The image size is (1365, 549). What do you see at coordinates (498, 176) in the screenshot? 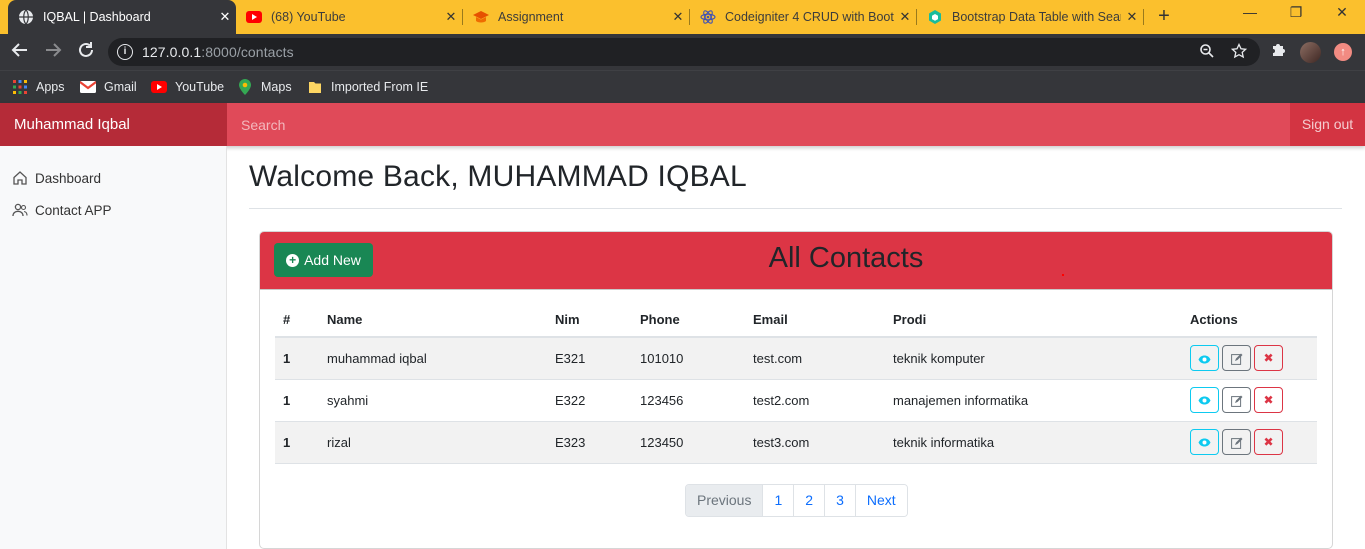
I see `page-title: Walcome Back, MUHAMMAD IQBAL` at bounding box center [498, 176].